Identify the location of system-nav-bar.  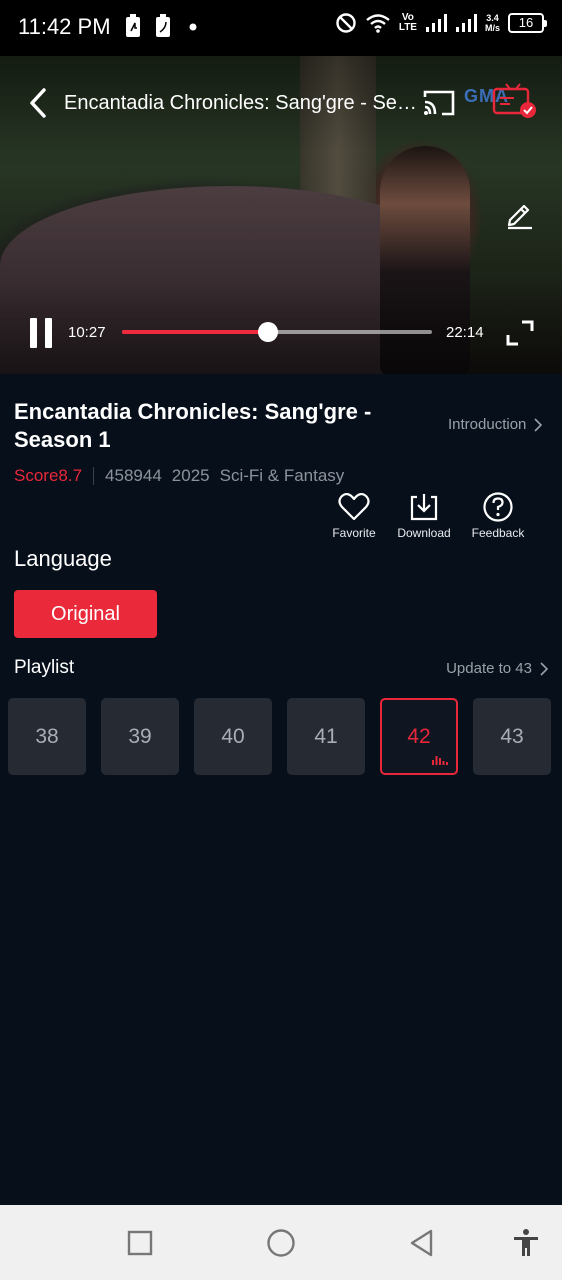
(281, 1242).